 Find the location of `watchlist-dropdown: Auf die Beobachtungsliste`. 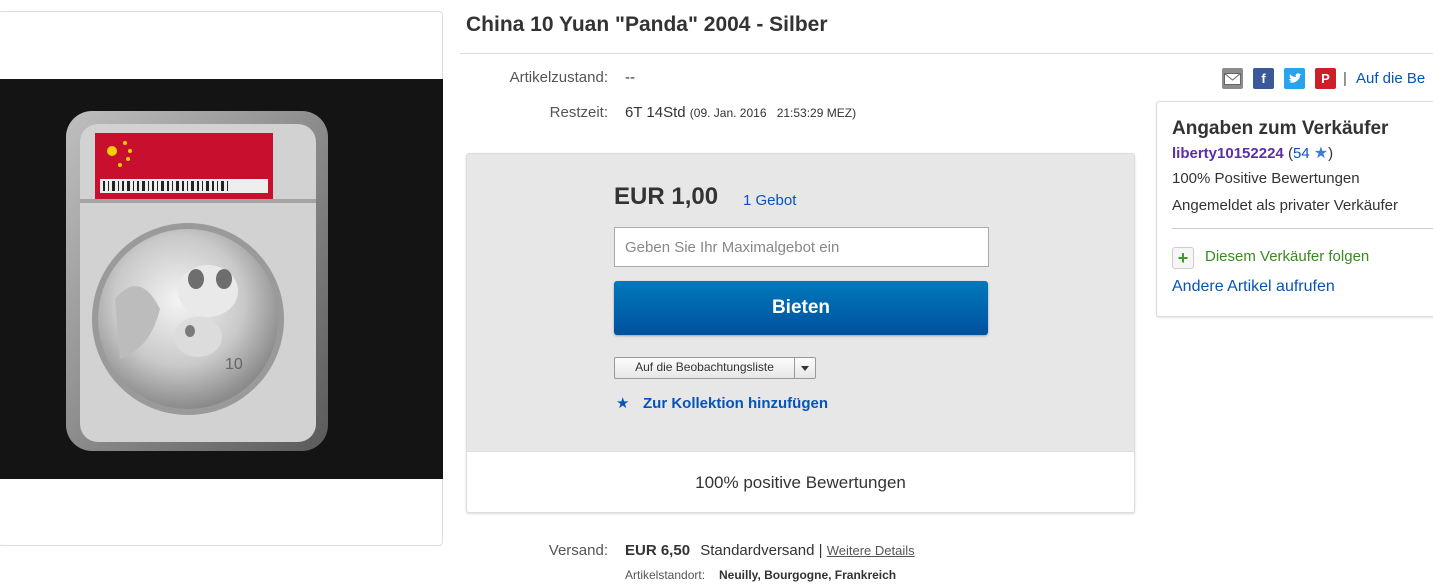

watchlist-dropdown: Auf die Beobachtungsliste is located at coordinates (715, 368).